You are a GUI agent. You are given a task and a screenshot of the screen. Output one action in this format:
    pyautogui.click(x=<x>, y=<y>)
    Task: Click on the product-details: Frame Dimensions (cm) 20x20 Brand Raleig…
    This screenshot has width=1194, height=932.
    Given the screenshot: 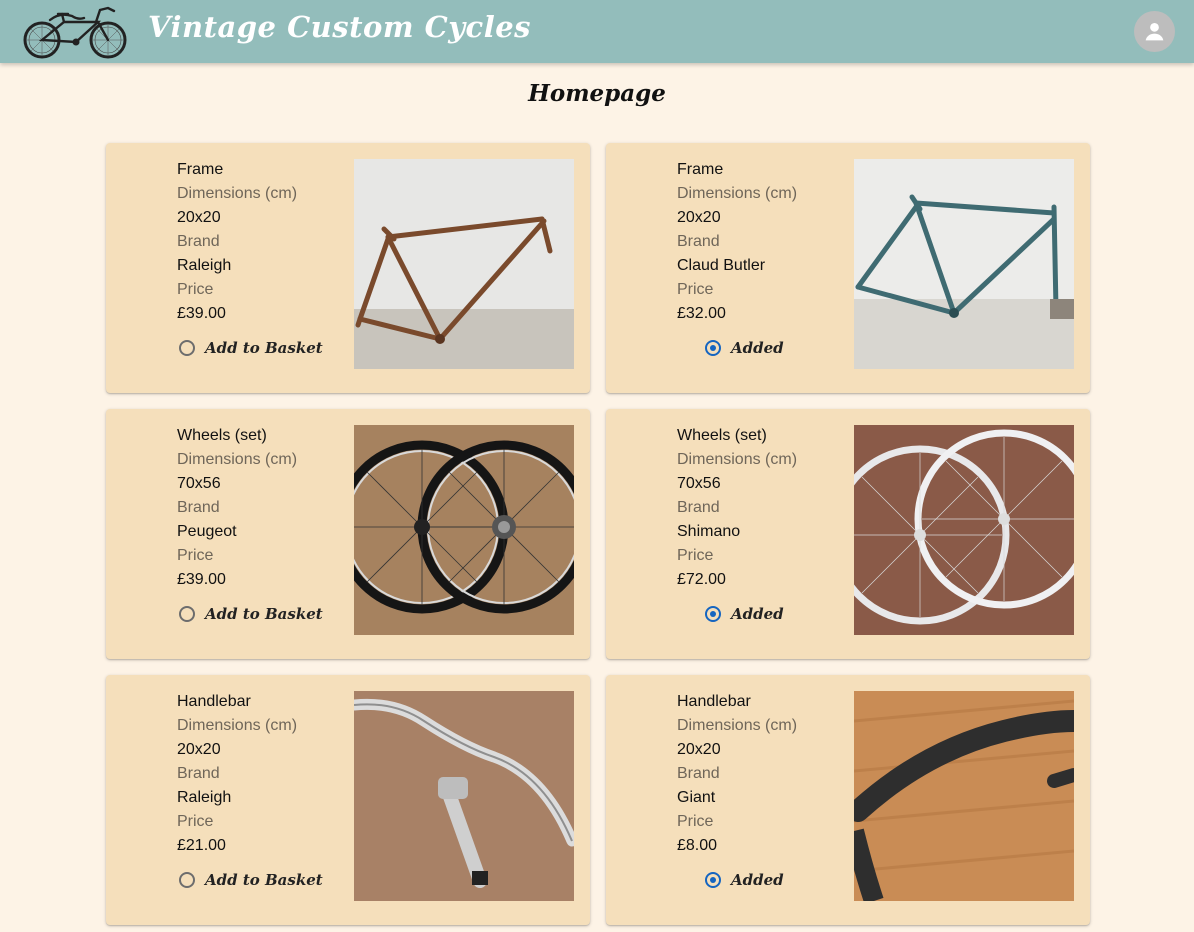 What is the action you would take?
    pyautogui.click(x=267, y=243)
    